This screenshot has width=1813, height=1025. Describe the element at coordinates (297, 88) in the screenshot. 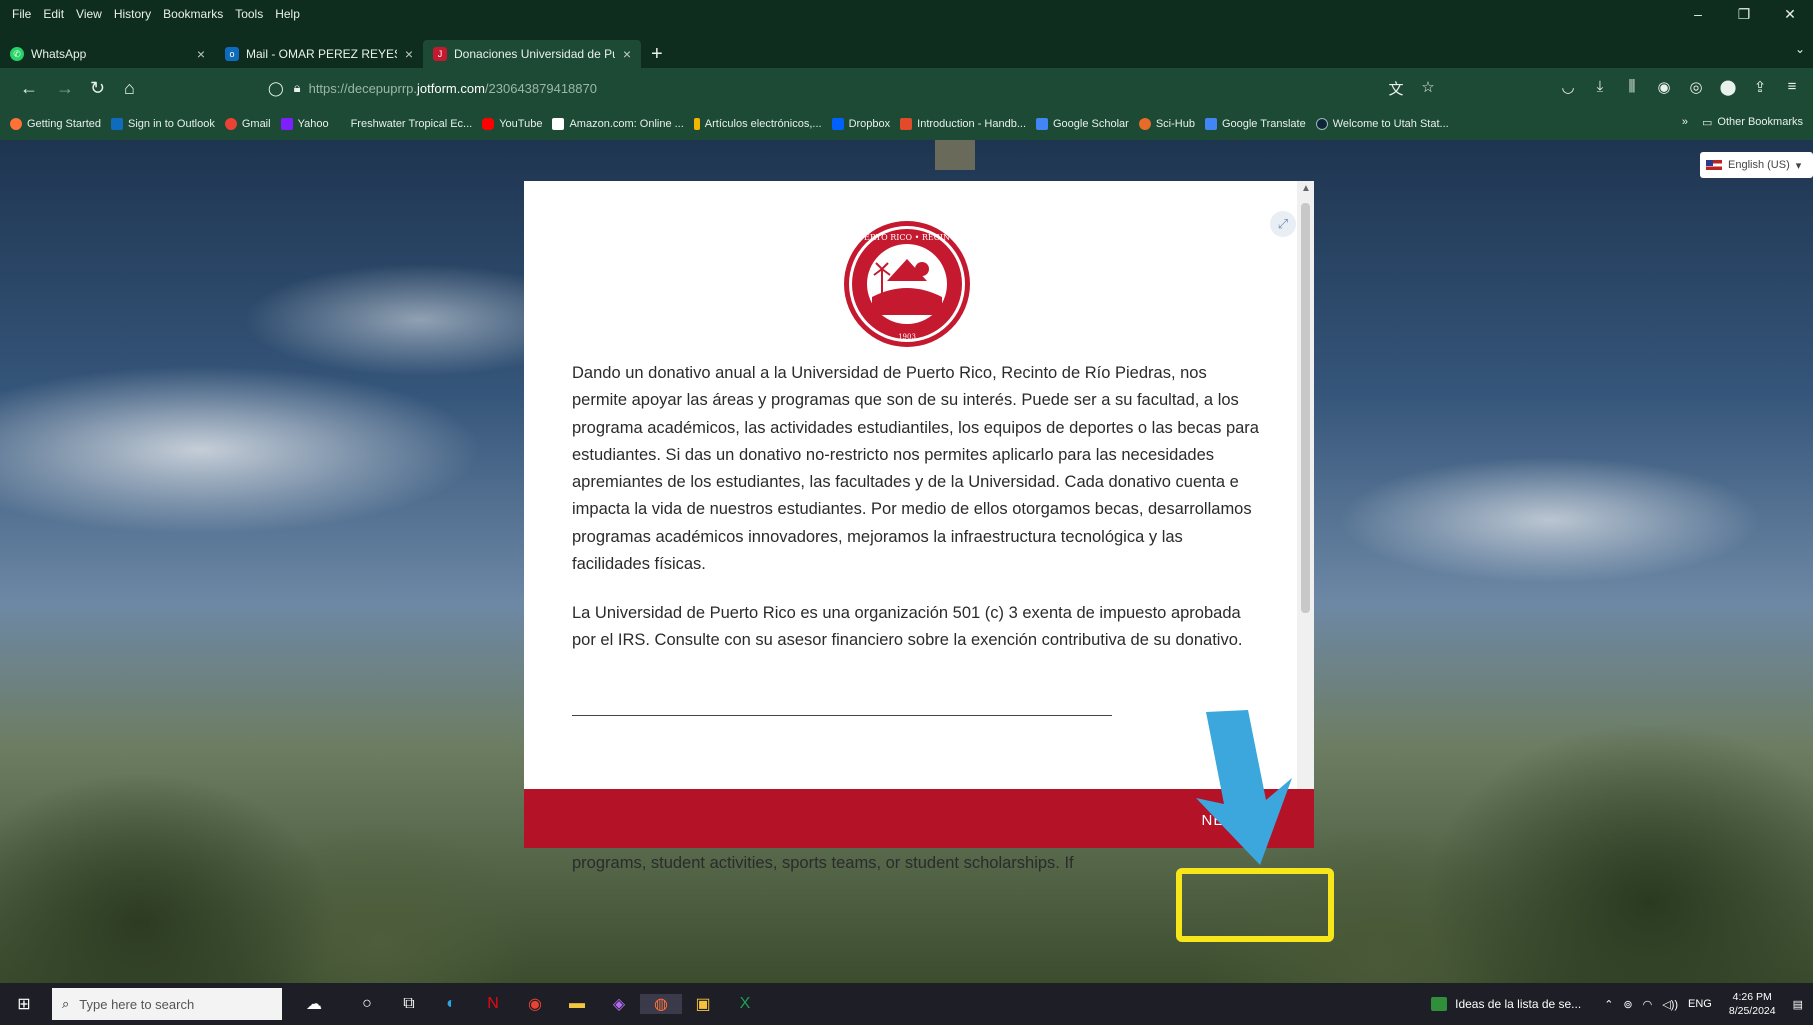

I see `lock-icon: 🔒︎` at that location.